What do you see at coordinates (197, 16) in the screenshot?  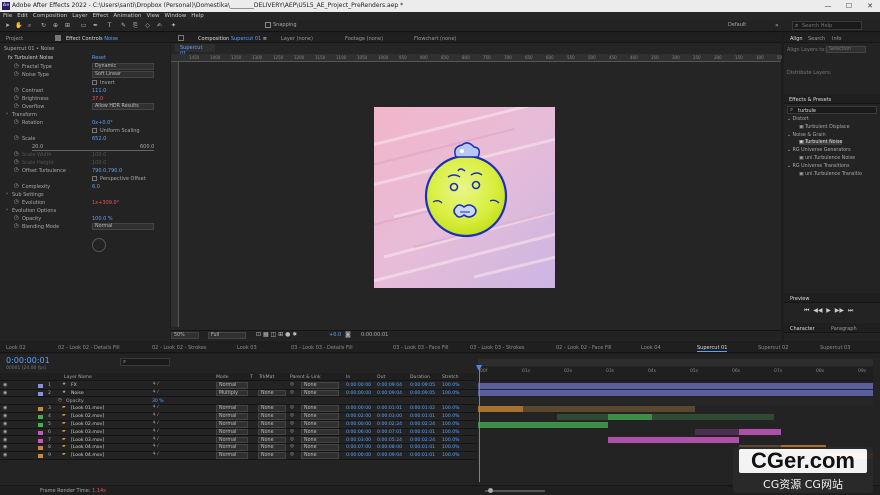 I see `menu-item-help: Help` at bounding box center [197, 16].